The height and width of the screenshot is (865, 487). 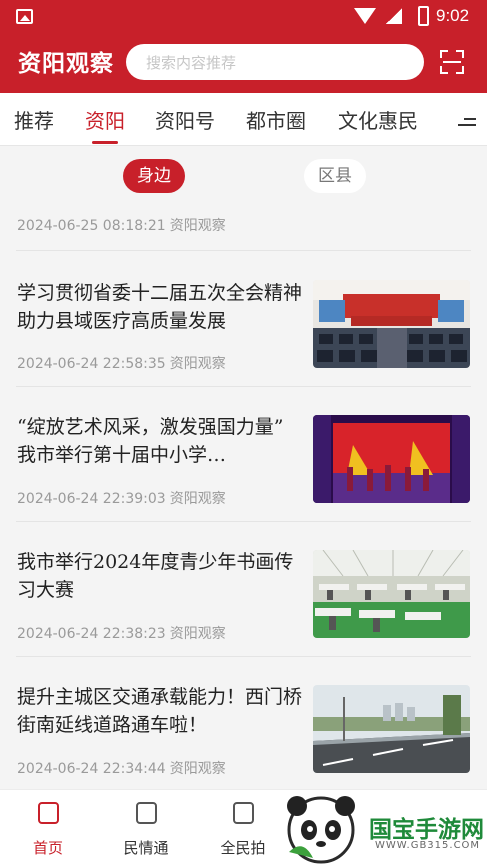 What do you see at coordinates (423, 16) in the screenshot?
I see `battery-icon` at bounding box center [423, 16].